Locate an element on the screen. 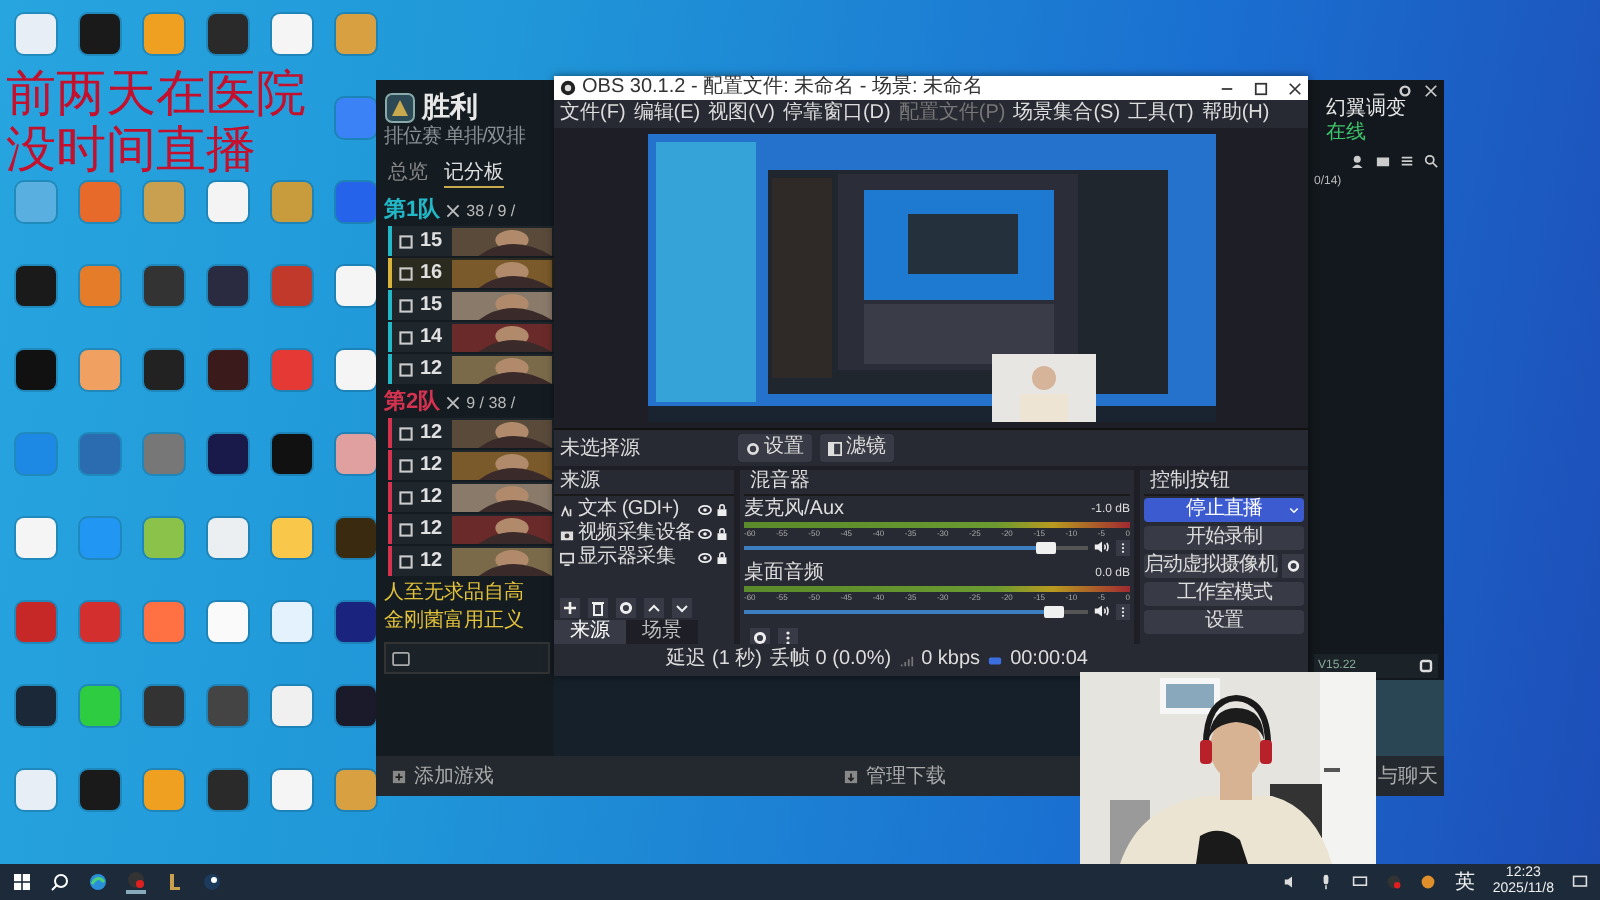  tab: 总览 is located at coordinates (408, 175).